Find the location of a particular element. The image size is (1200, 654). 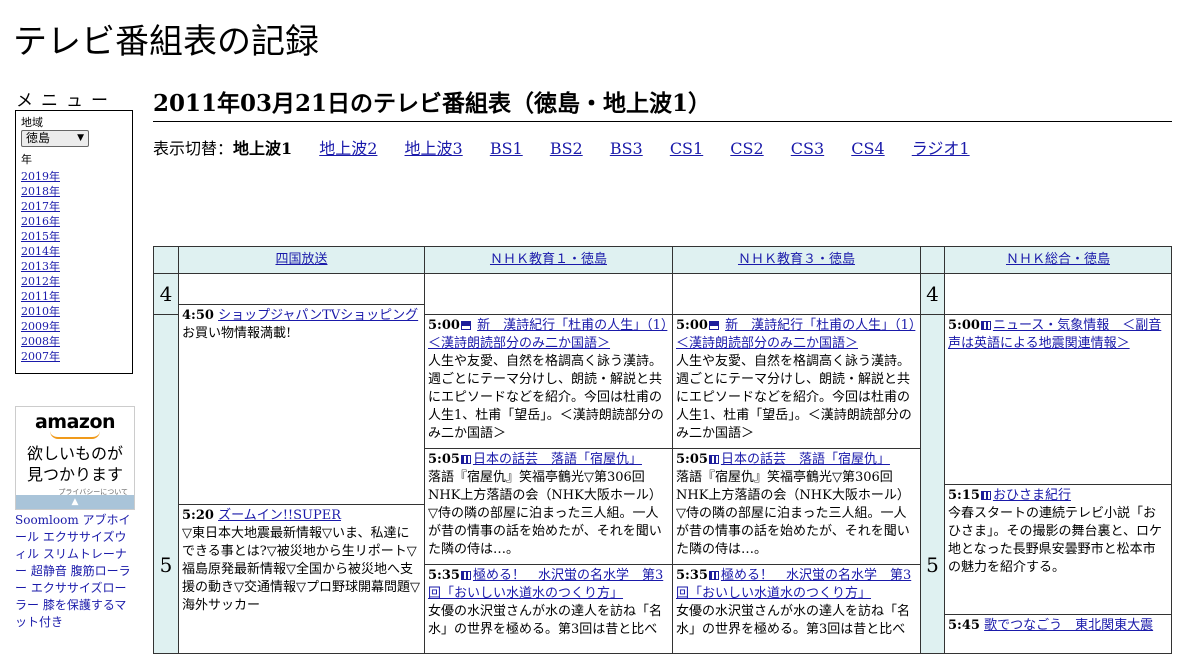

program-title-link: ズームイン!!SUPER is located at coordinates (279, 515).